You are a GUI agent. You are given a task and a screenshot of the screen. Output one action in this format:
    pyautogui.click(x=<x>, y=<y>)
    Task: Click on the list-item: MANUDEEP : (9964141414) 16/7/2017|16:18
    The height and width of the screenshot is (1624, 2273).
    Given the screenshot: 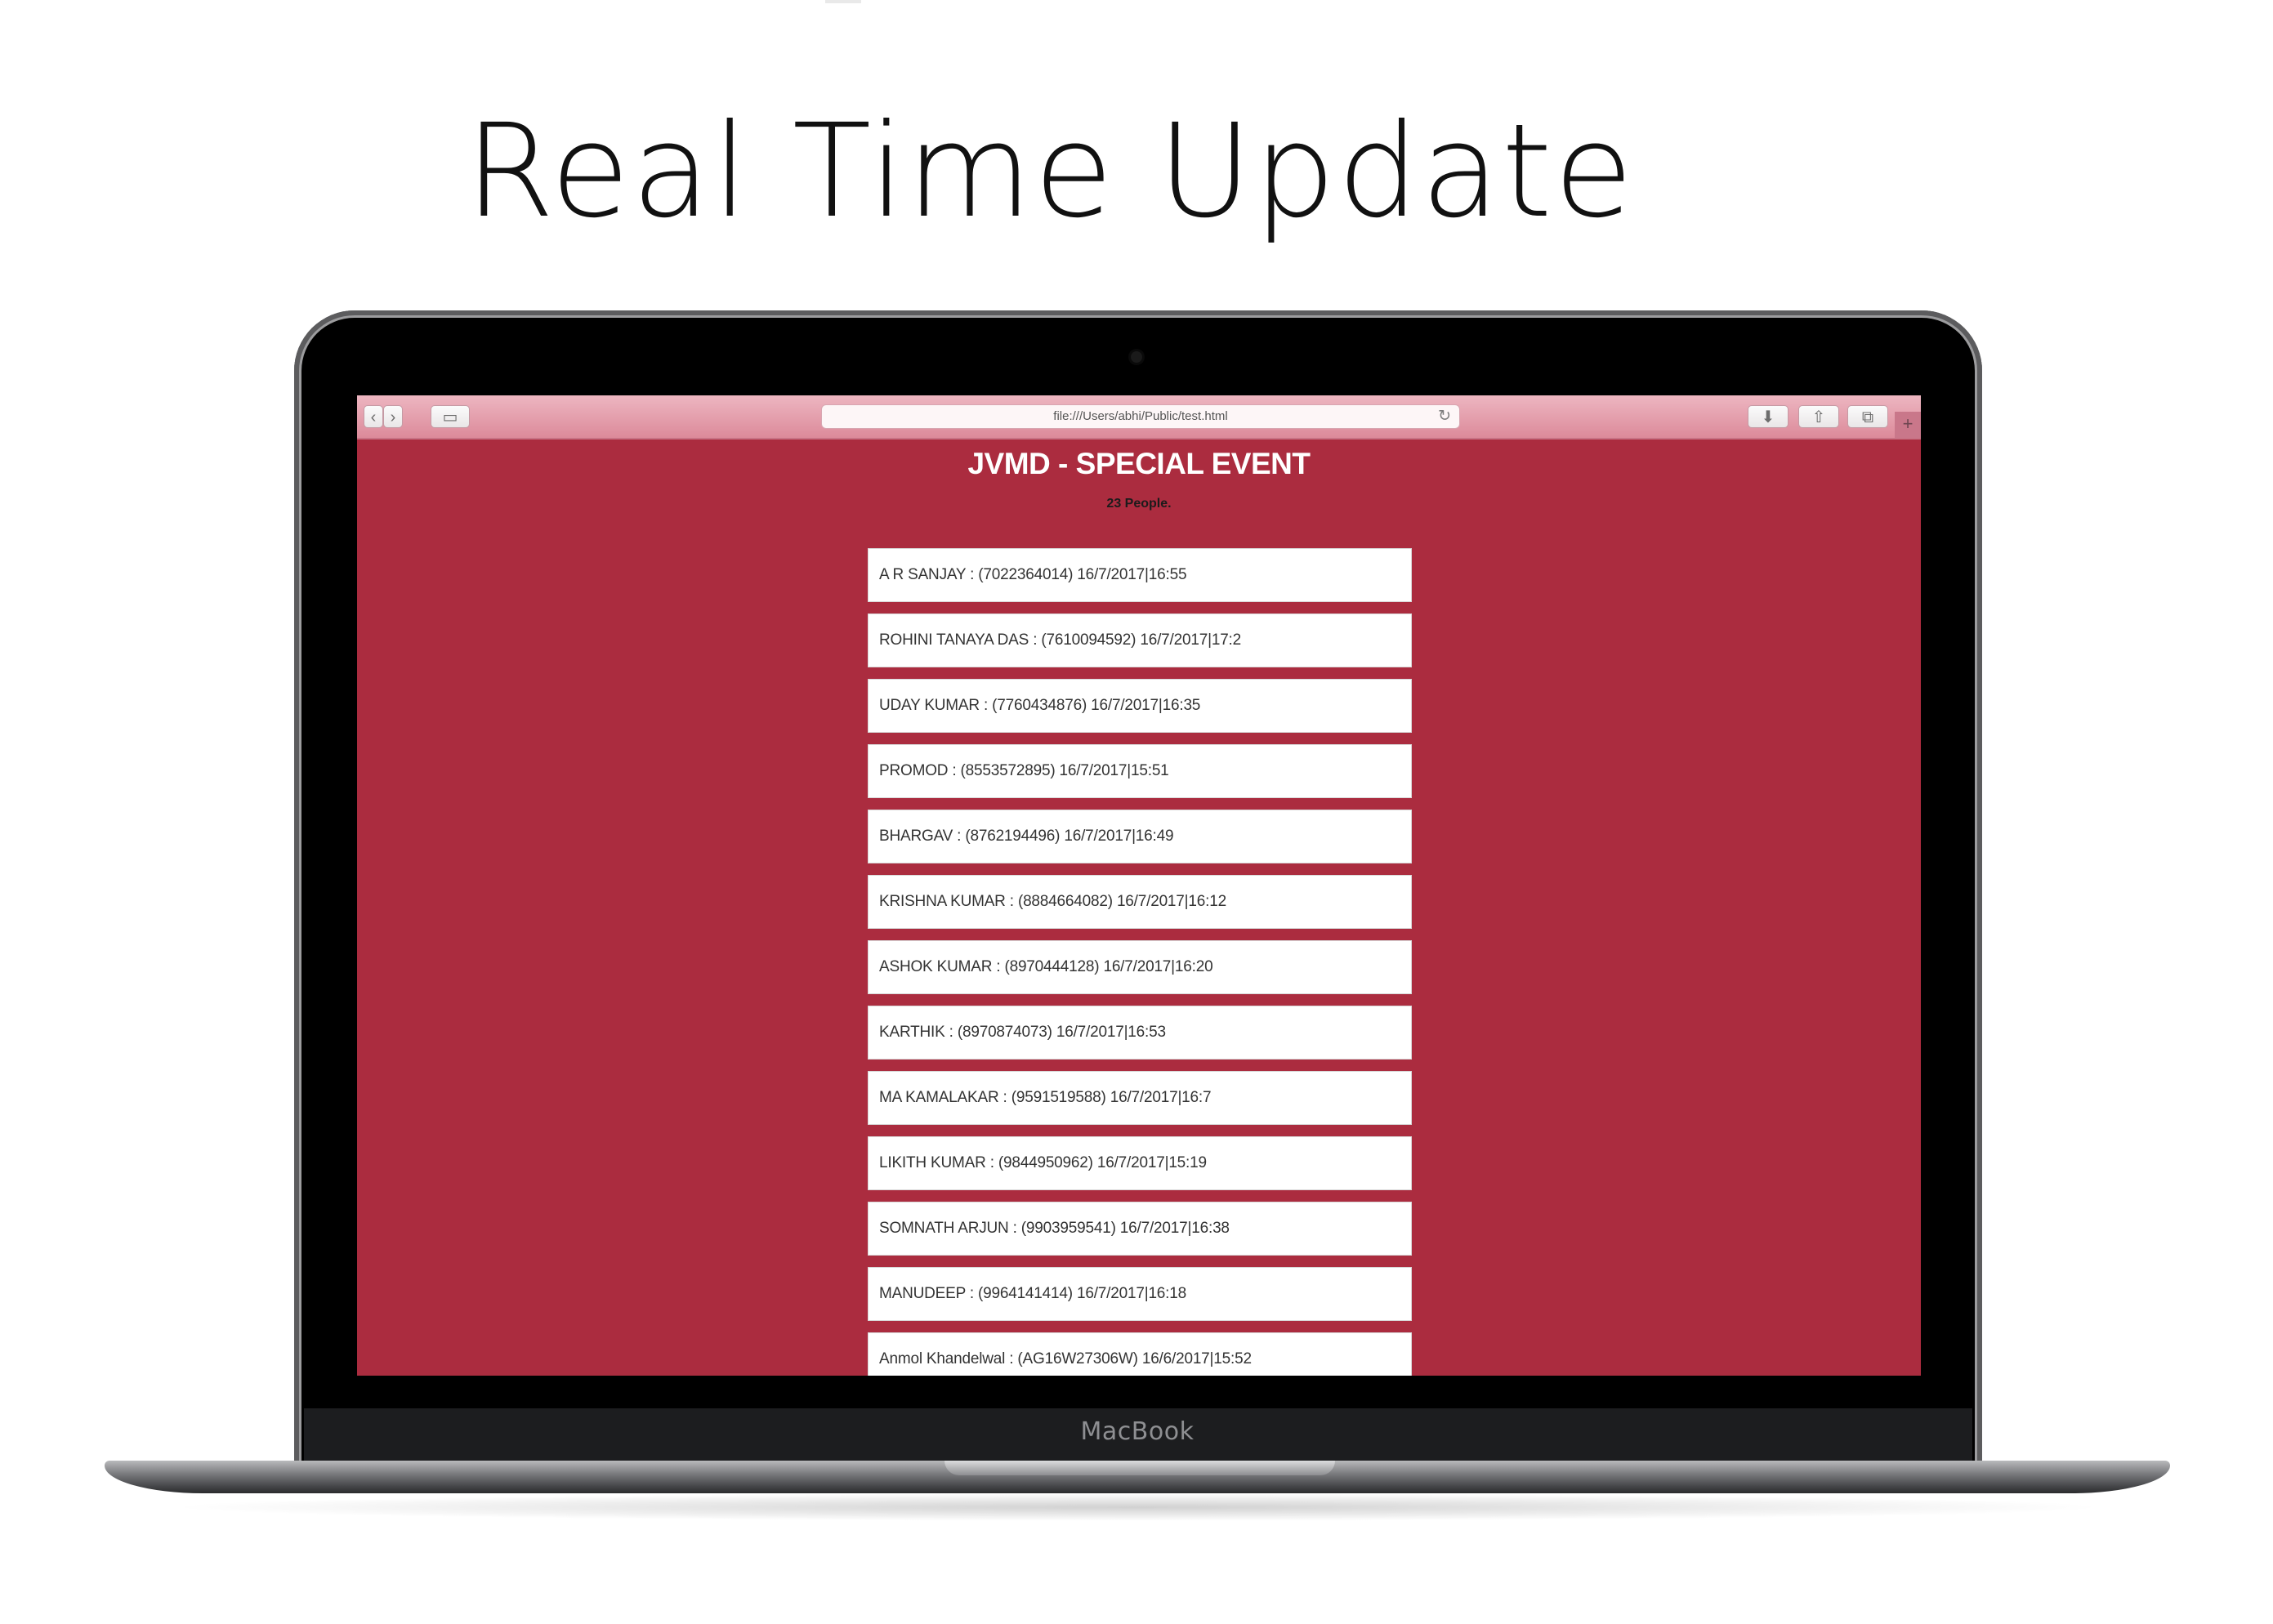 What is the action you would take?
    pyautogui.click(x=1140, y=1294)
    